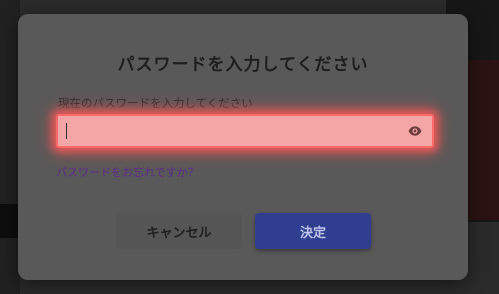  I want to click on forgot-password-link: パスワードをお忘れですか？, so click(127, 172).